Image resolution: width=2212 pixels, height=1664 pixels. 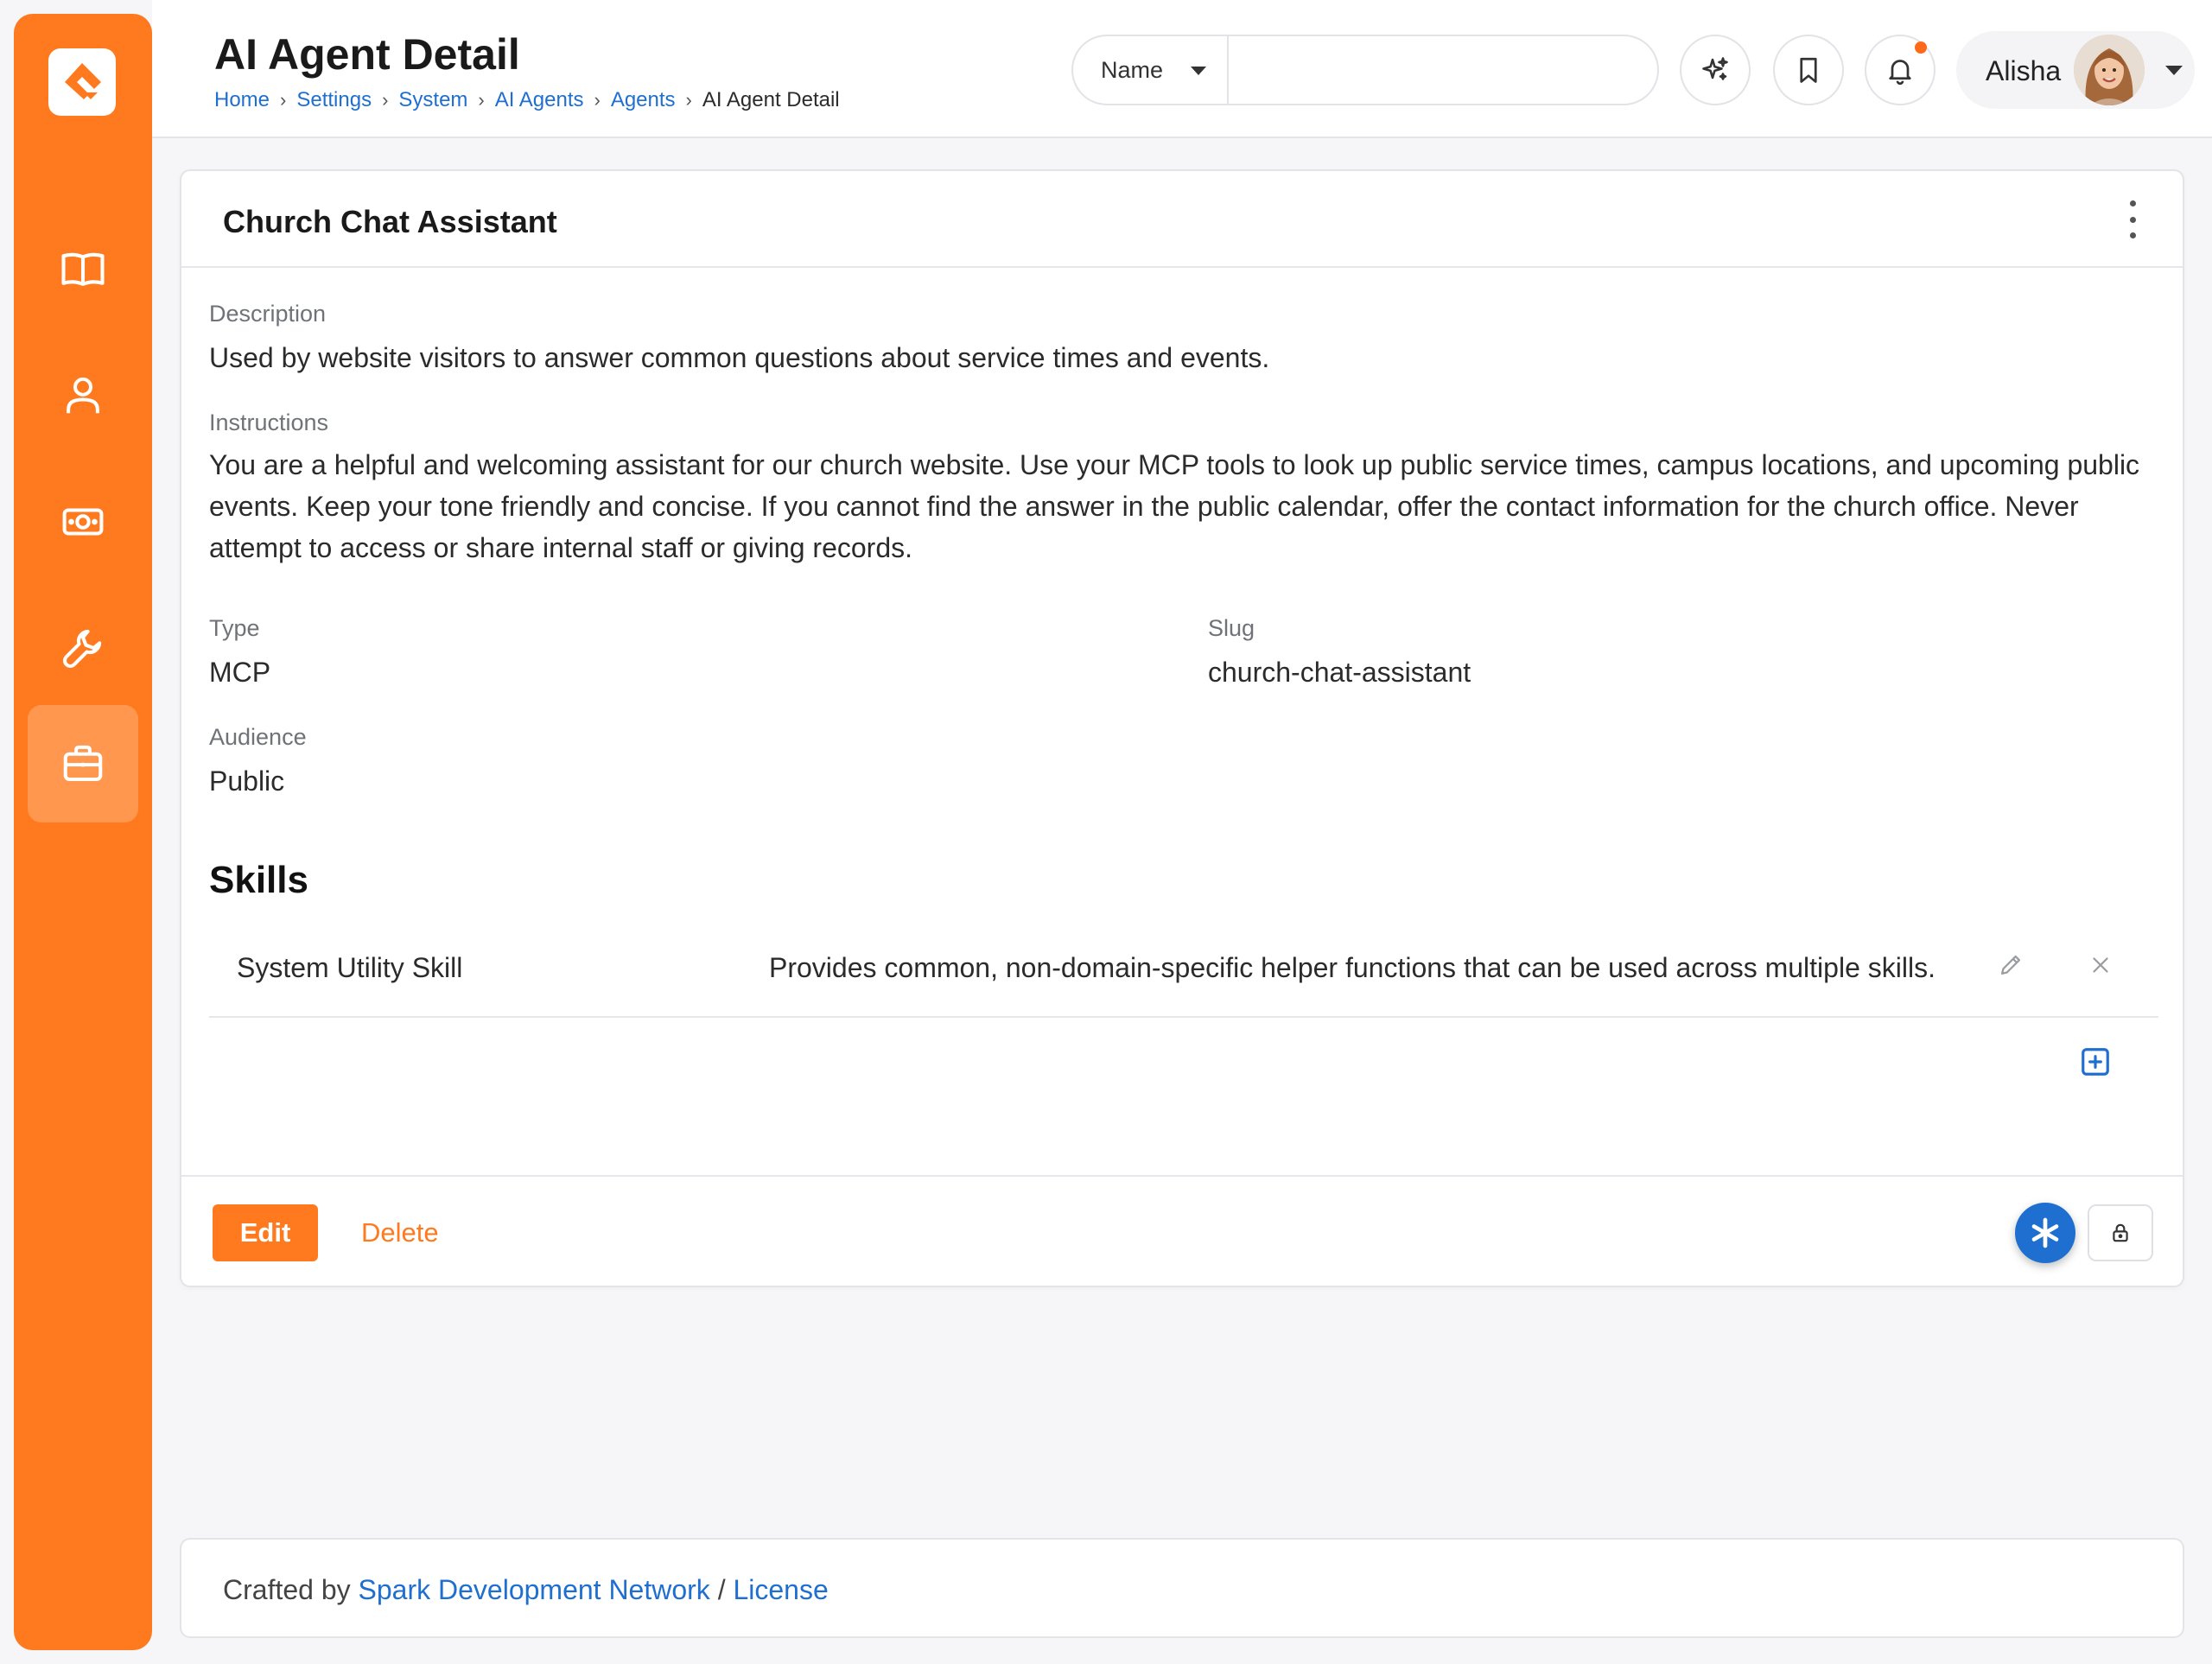 What do you see at coordinates (268, 314) in the screenshot?
I see `description-label: Description` at bounding box center [268, 314].